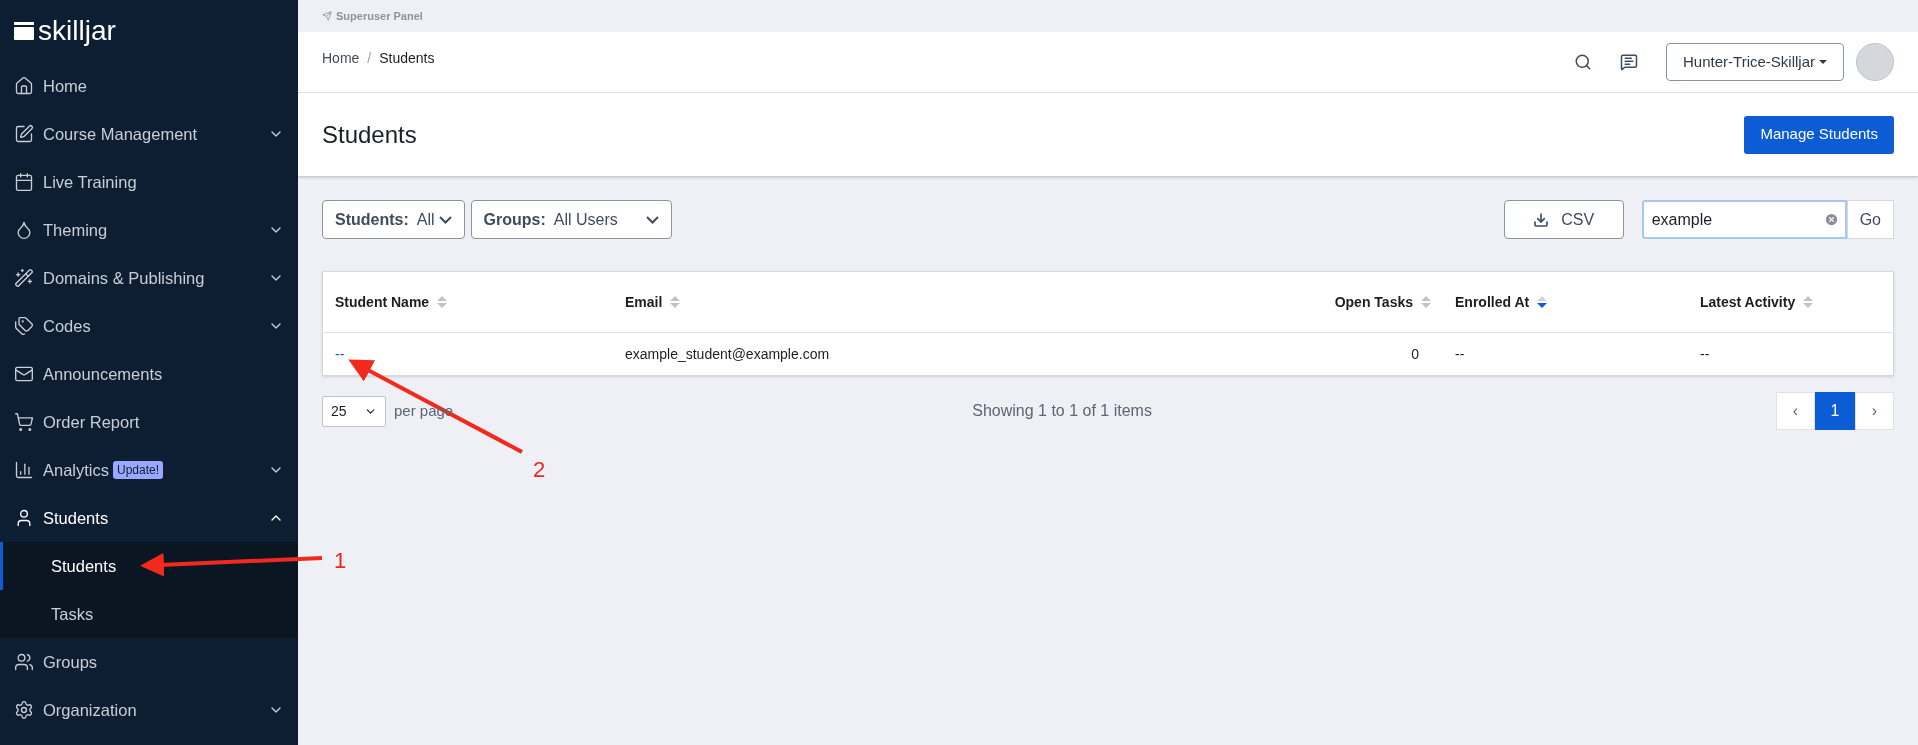  What do you see at coordinates (468, 302) in the screenshot?
I see `column-header: Student Name` at bounding box center [468, 302].